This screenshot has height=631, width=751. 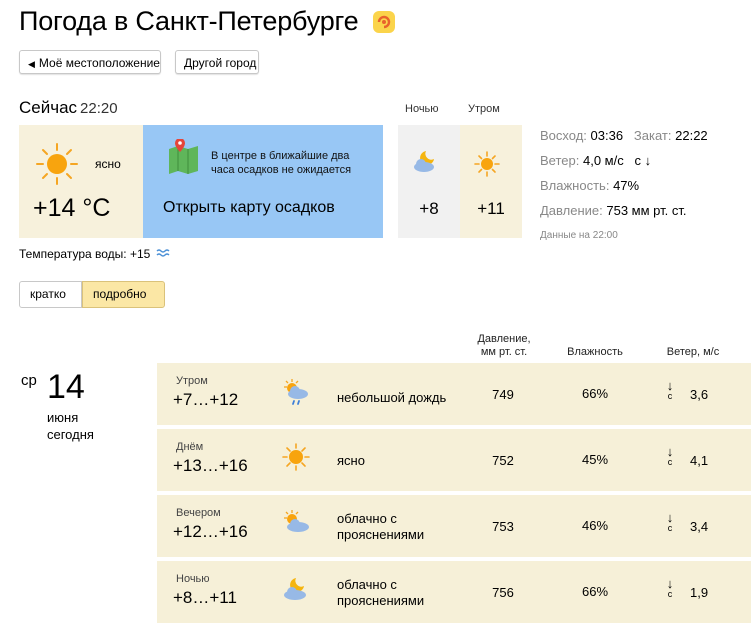 I want to click on wind-speed: 1,9, so click(x=699, y=592).